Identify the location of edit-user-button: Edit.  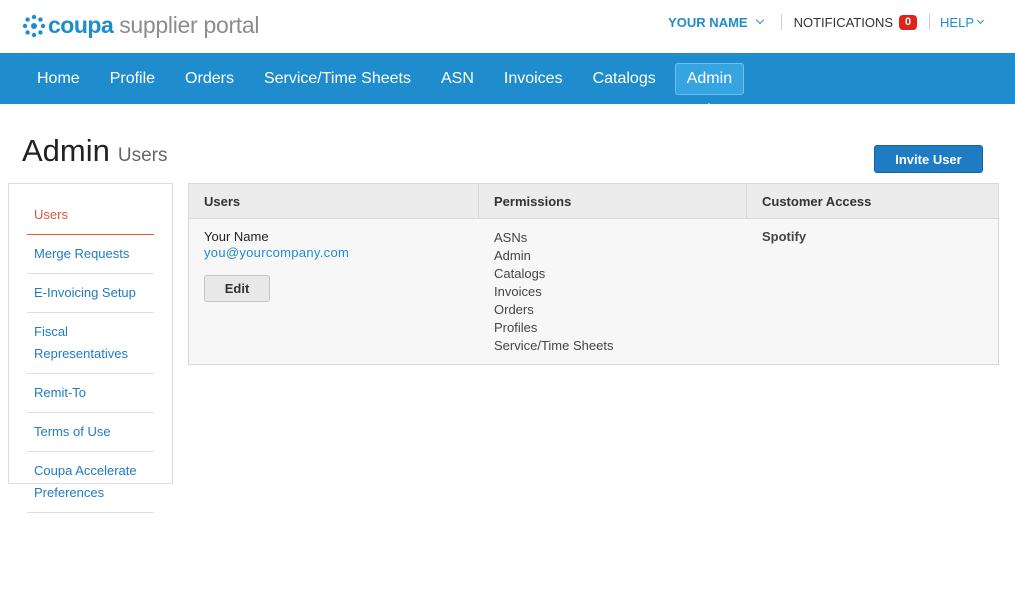
(237, 288).